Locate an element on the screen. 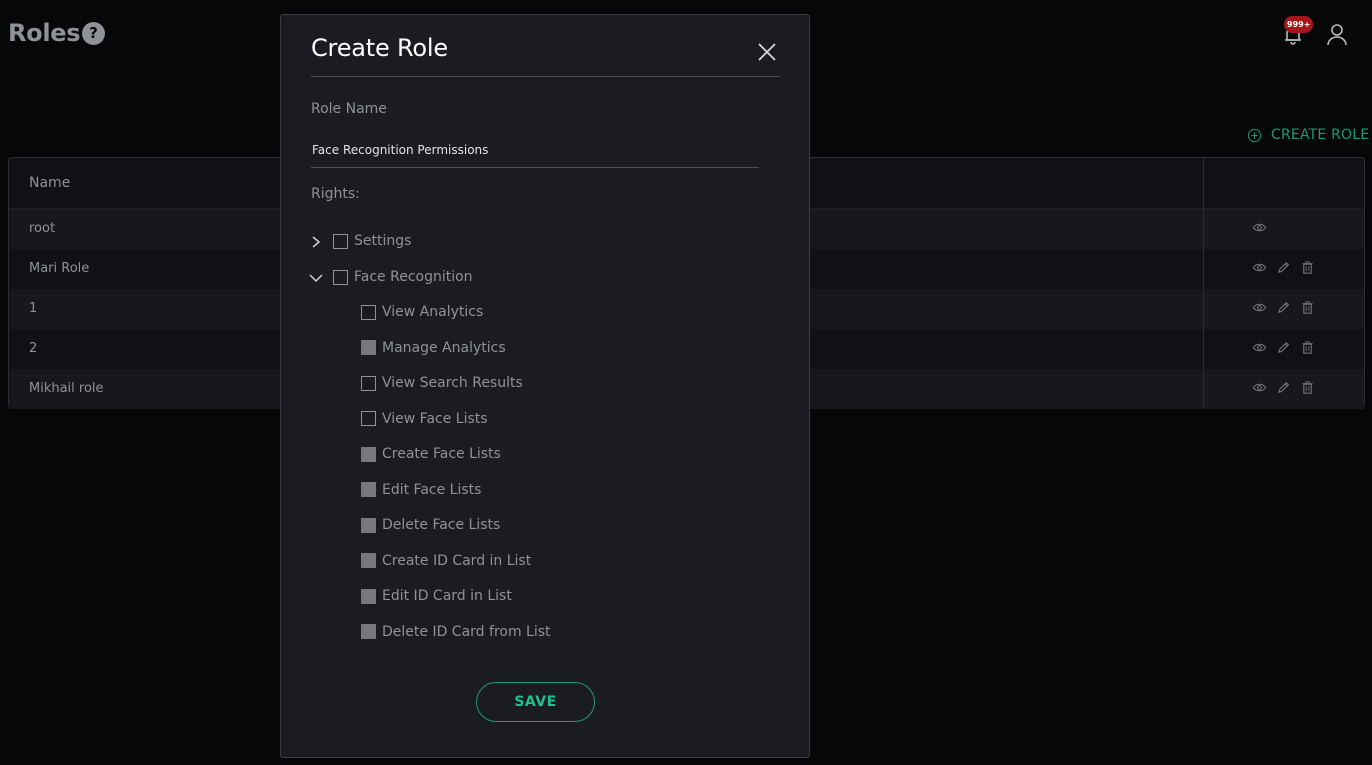  user-icon is located at coordinates (1337, 34).